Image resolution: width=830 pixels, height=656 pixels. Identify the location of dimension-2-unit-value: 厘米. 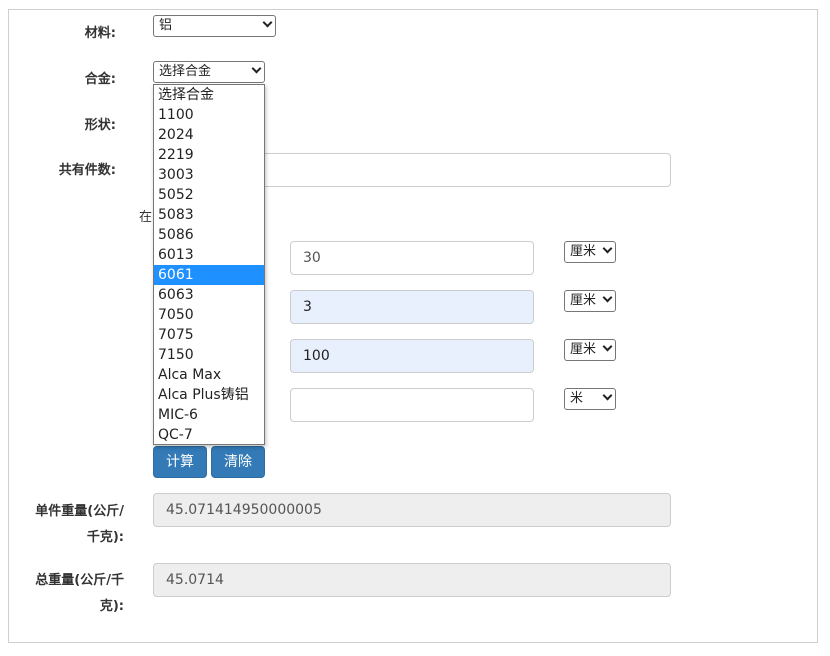
(583, 300).